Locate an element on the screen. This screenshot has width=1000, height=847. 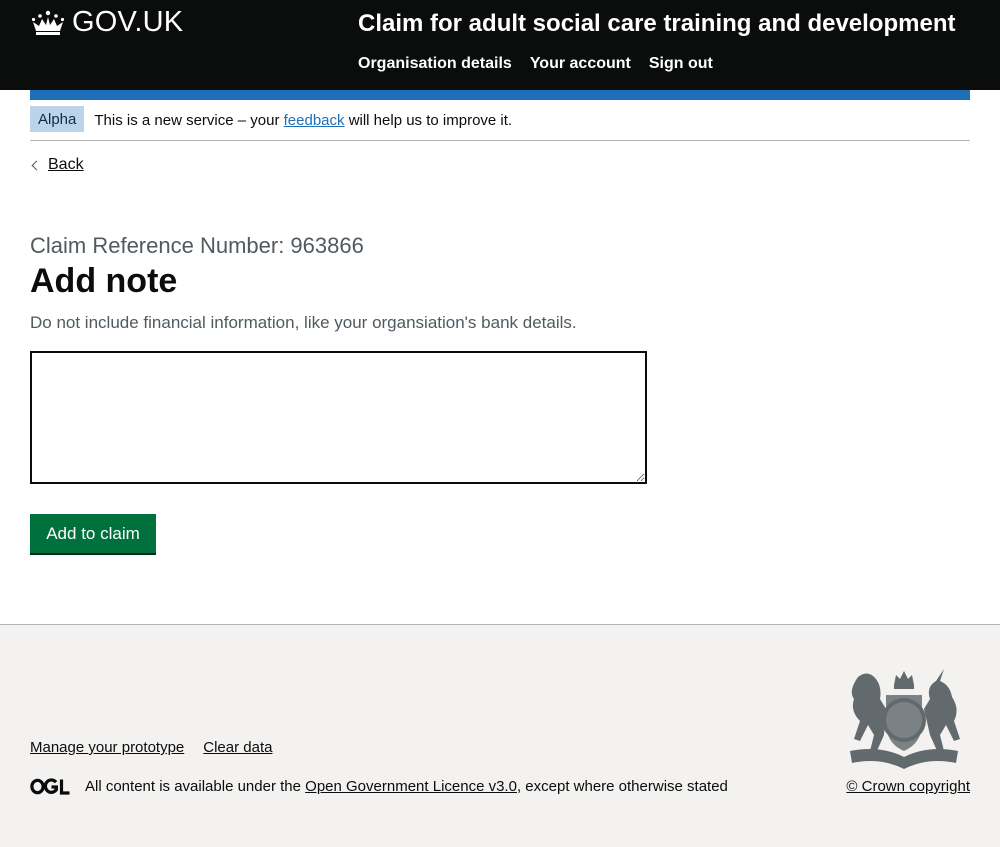
phase-text-after: will help us to improve it. is located at coordinates (430, 120).